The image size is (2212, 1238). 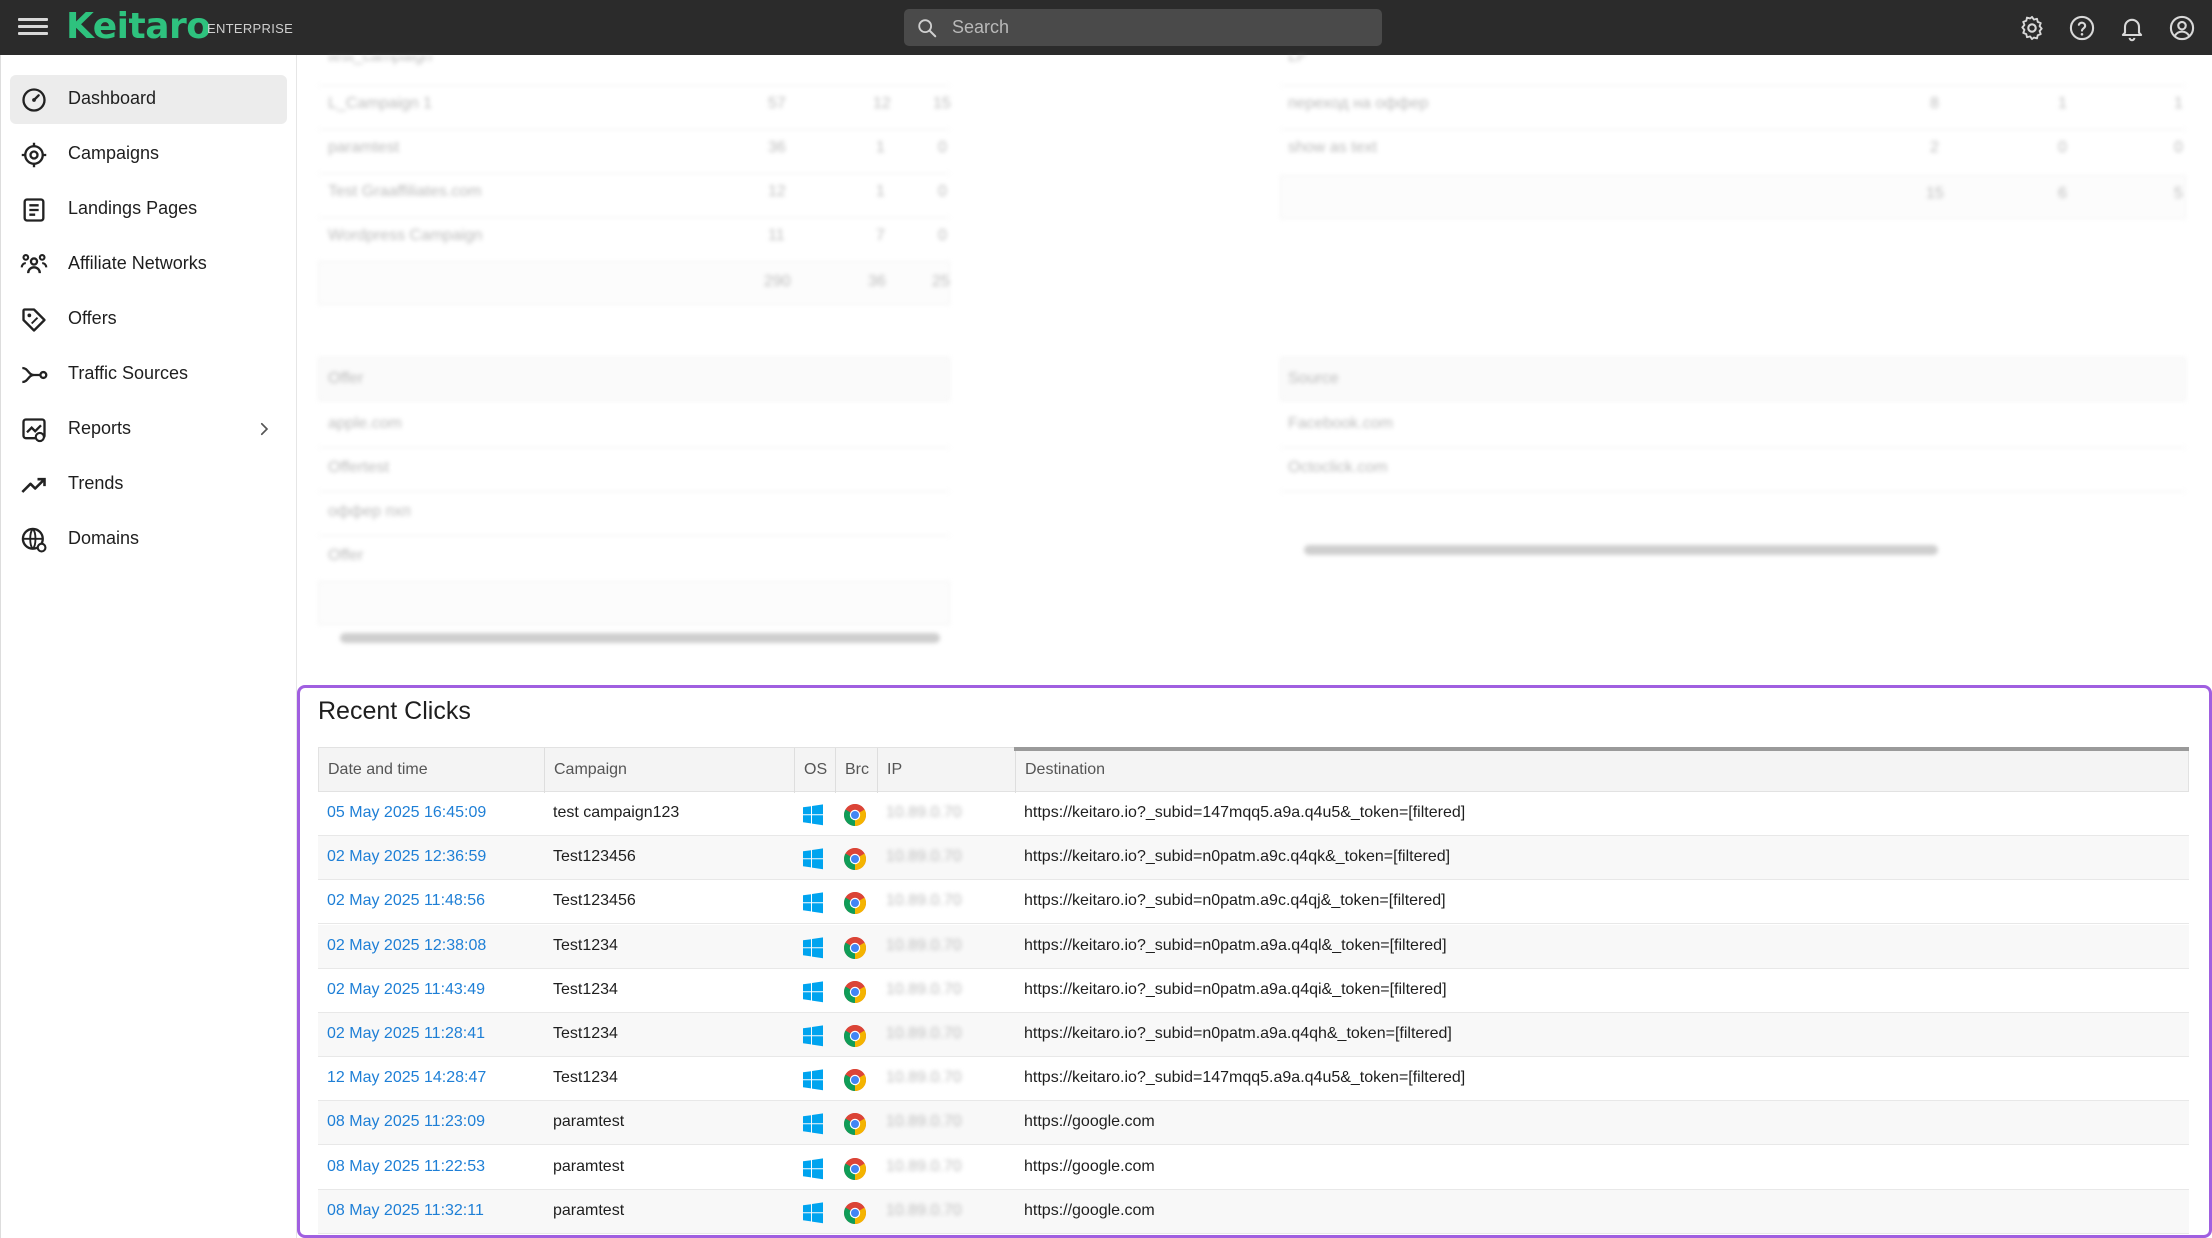 What do you see at coordinates (148, 429) in the screenshot?
I see `sidebar-item-reports: Reports` at bounding box center [148, 429].